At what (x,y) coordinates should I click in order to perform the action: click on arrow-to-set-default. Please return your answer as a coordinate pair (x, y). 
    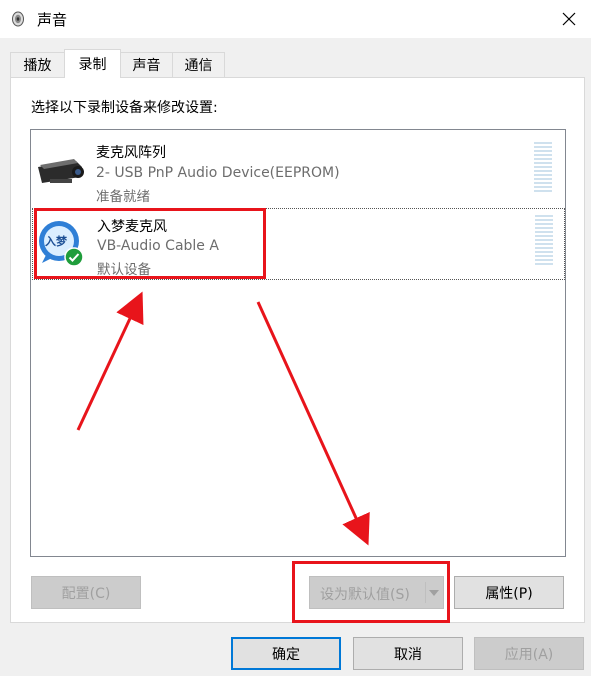
    Looking at the image, I should click on (313, 423).